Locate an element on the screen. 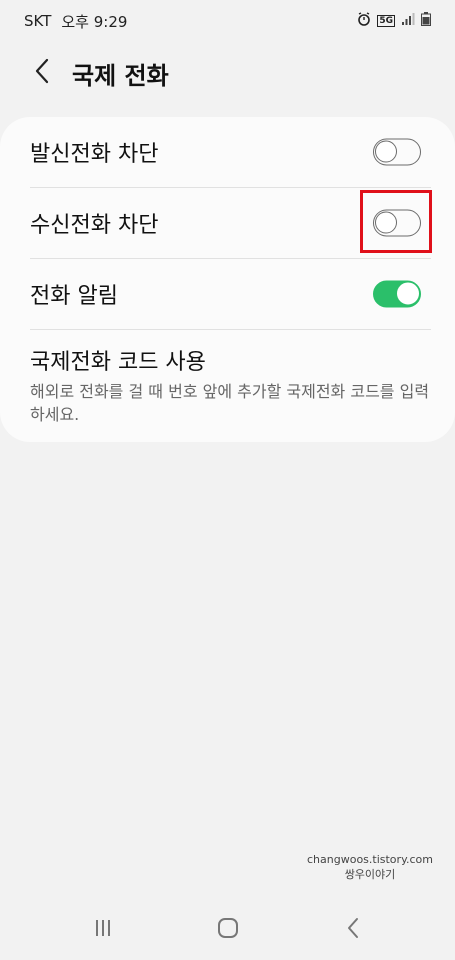  intl-code-description: 해외로 전화를 걸 때 번호 앞에 추가할 국제전화 코드를 입력하세요. is located at coordinates (230, 403).